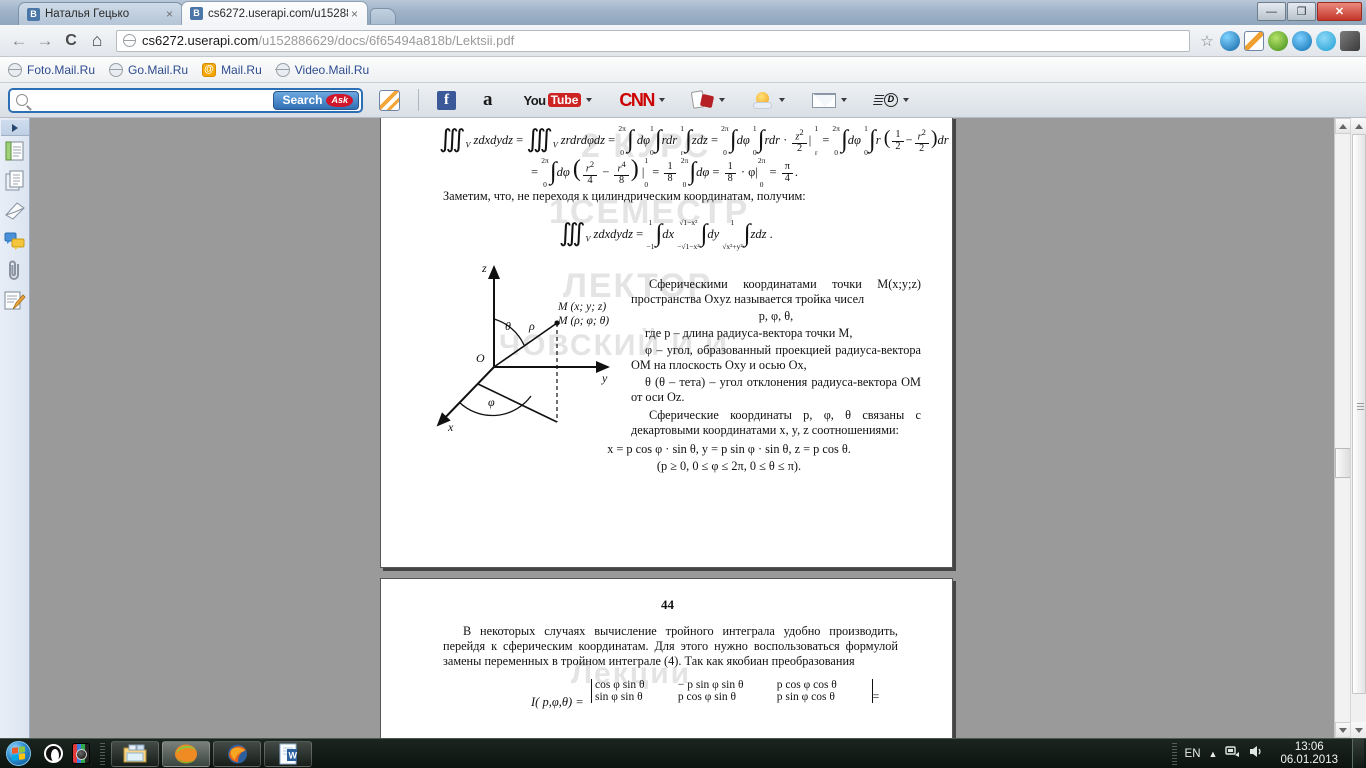  What do you see at coordinates (51, 69) in the screenshot?
I see `bookmark-foto-mail: Foto.Mail.Ru` at bounding box center [51, 69].